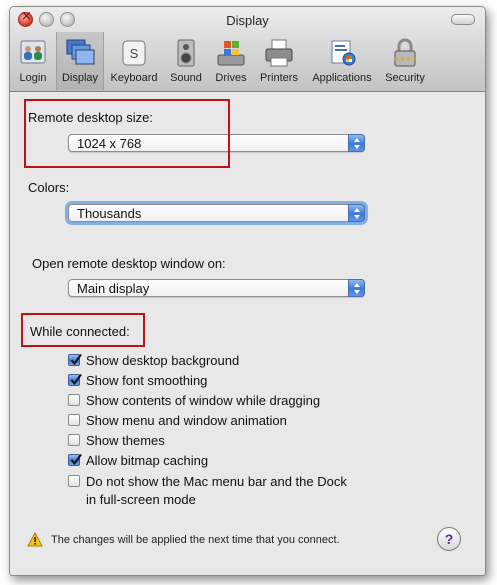 The width and height of the screenshot is (497, 585). Describe the element at coordinates (33, 52) in the screenshot. I see `login-icon` at that location.